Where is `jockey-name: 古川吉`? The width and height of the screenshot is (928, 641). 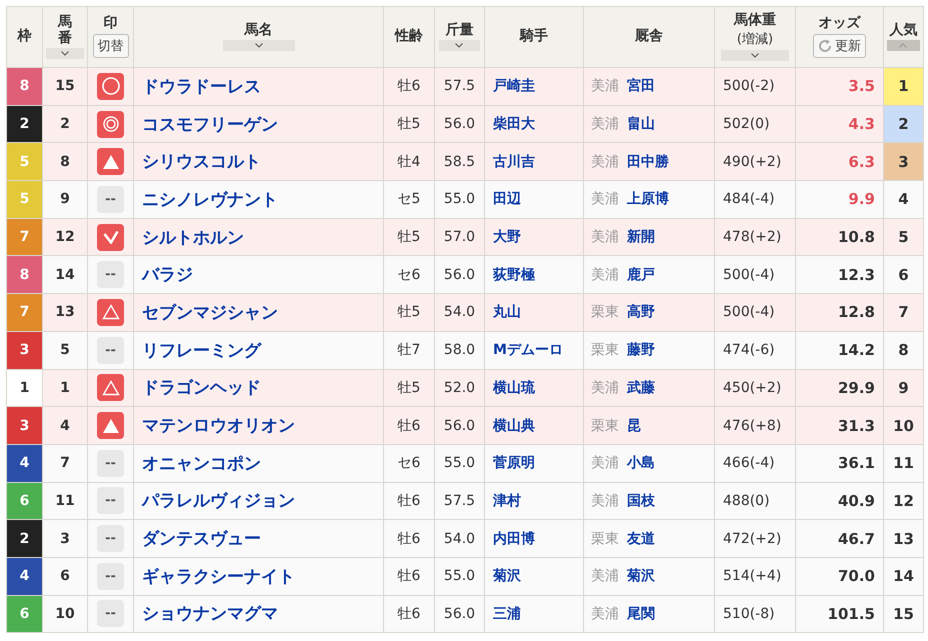
jockey-name: 古川吉 is located at coordinates (534, 161).